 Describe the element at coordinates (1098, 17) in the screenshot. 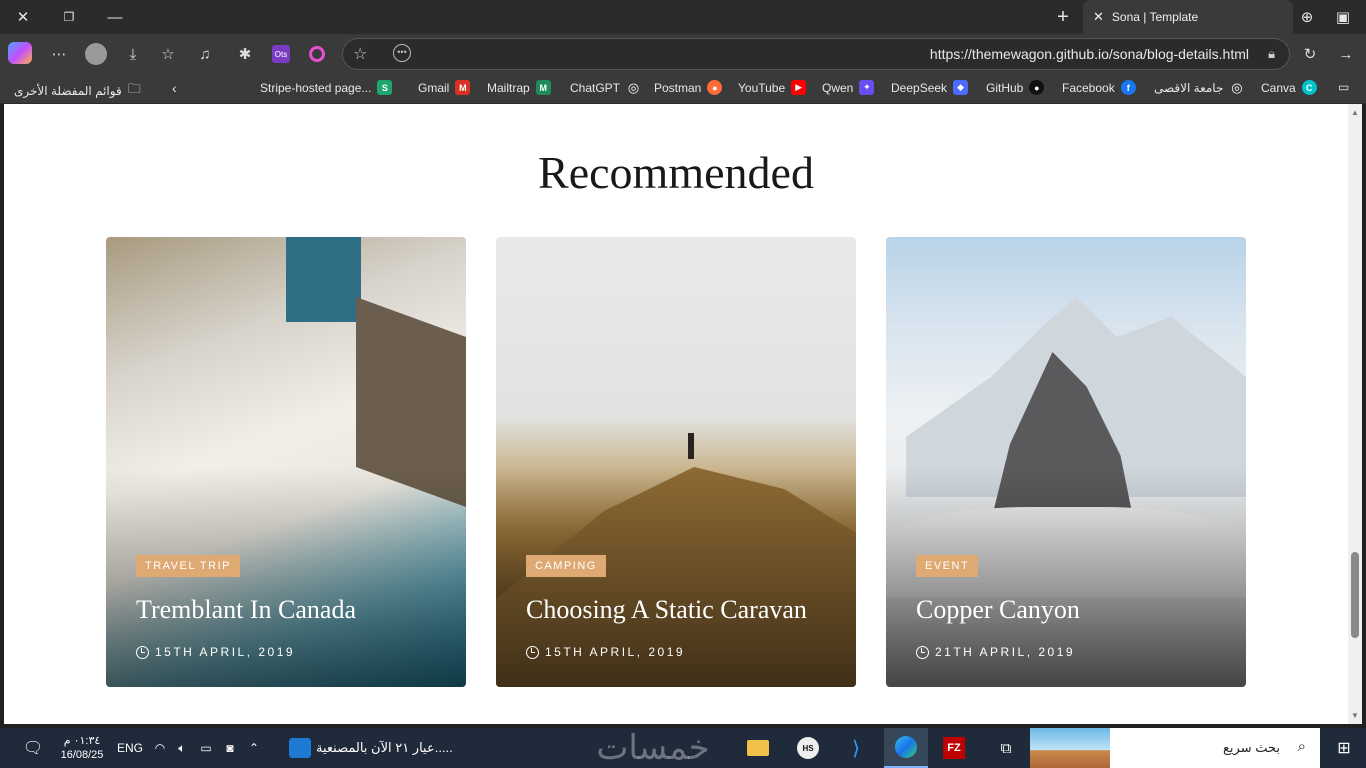

I see `close-tab-icon: ✕` at that location.